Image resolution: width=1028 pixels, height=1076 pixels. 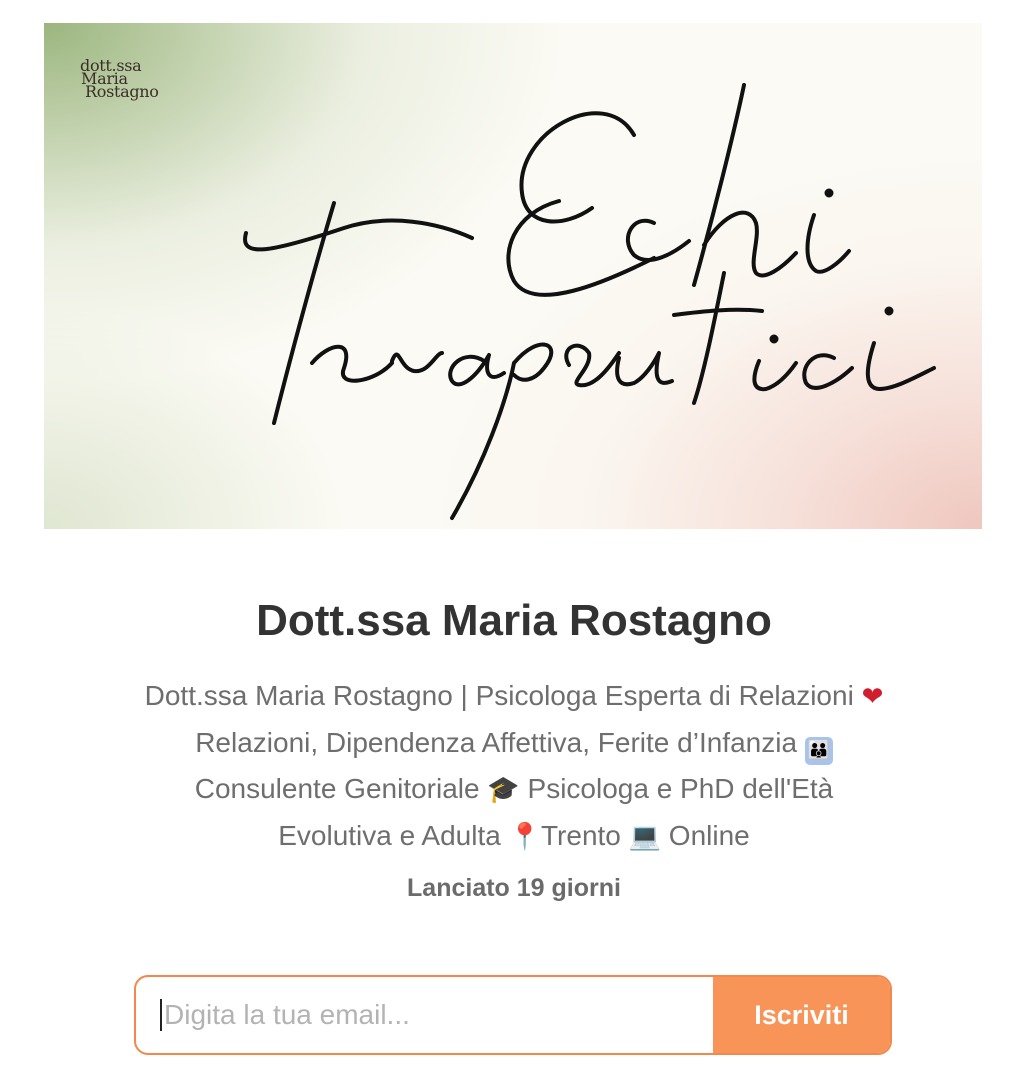 What do you see at coordinates (705, 835) in the screenshot?
I see `bio-text-6: Online` at bounding box center [705, 835].